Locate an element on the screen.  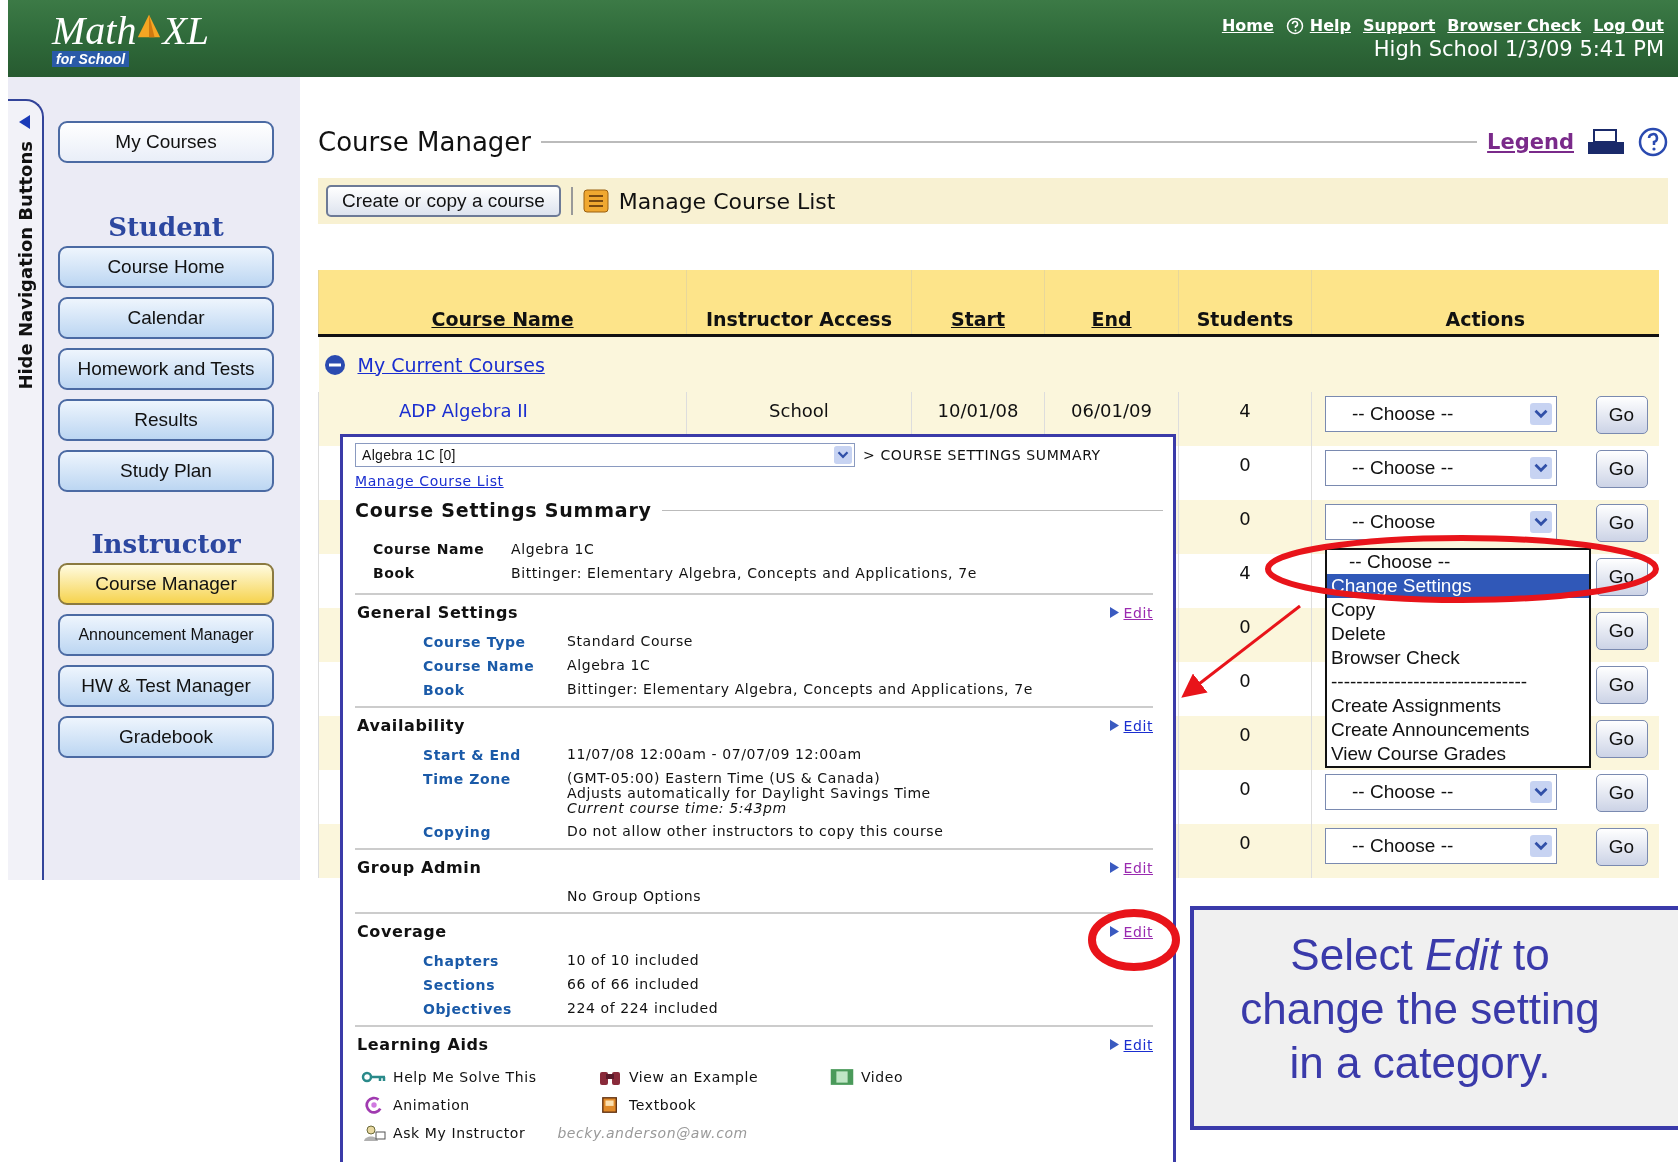
table-cell: 4 is located at coordinates (1245, 572).